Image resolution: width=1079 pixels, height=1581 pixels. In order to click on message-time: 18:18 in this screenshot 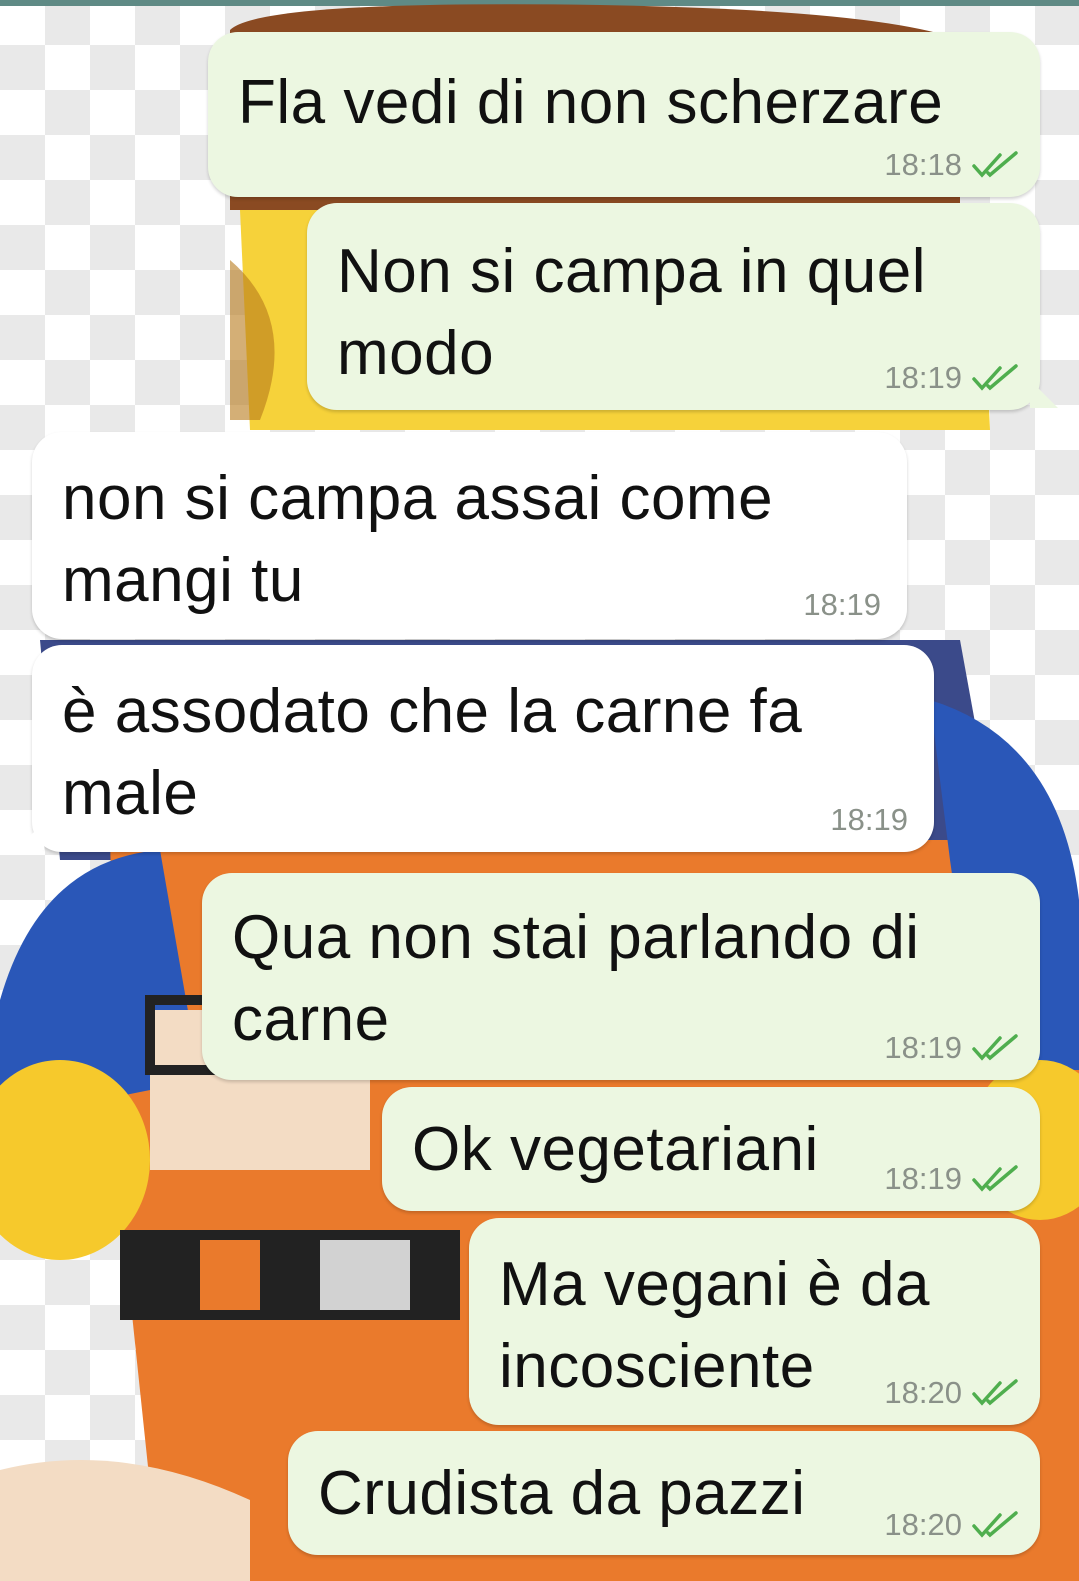, I will do `click(923, 164)`.